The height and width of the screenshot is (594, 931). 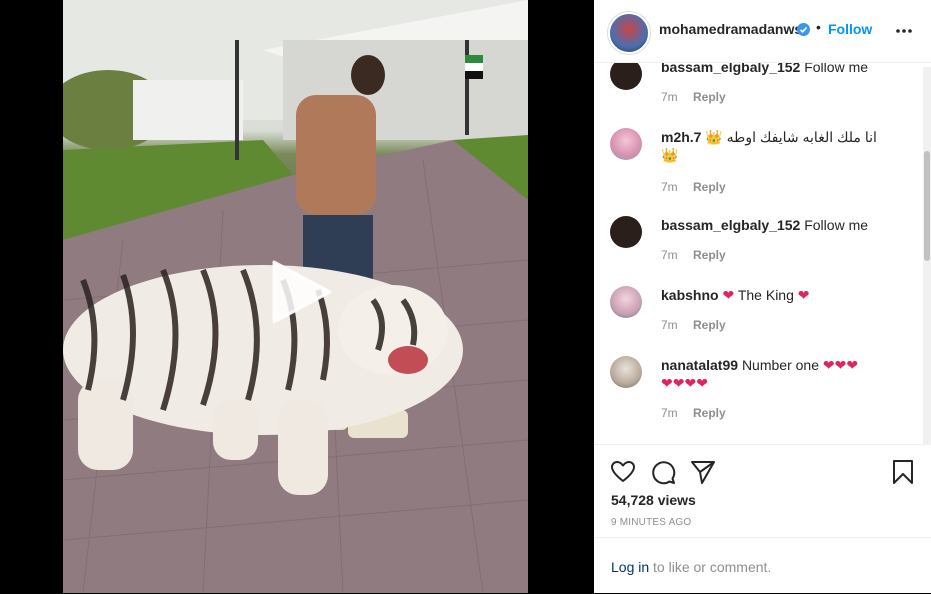 What do you see at coordinates (850, 29) in the screenshot?
I see `follow-button: Follow` at bounding box center [850, 29].